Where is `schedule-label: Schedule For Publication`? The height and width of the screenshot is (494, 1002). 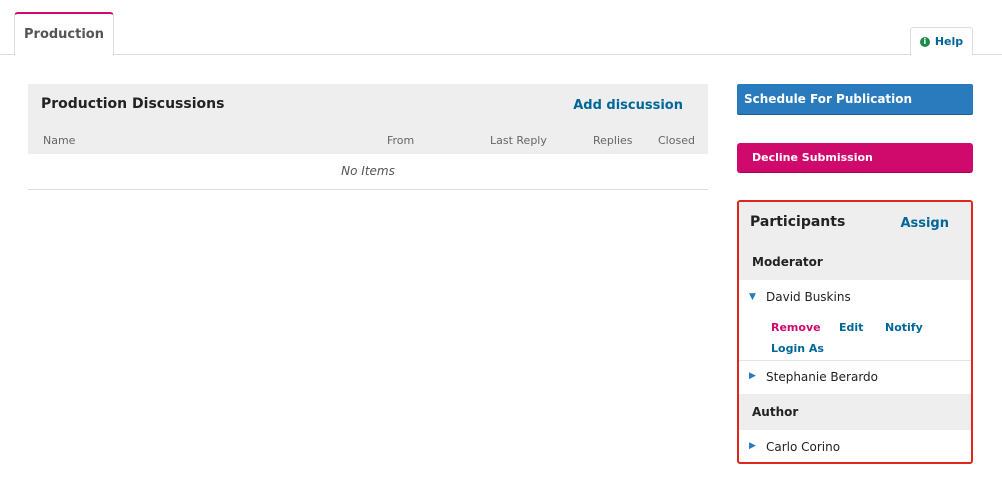
schedule-label: Schedule For Publication is located at coordinates (828, 99).